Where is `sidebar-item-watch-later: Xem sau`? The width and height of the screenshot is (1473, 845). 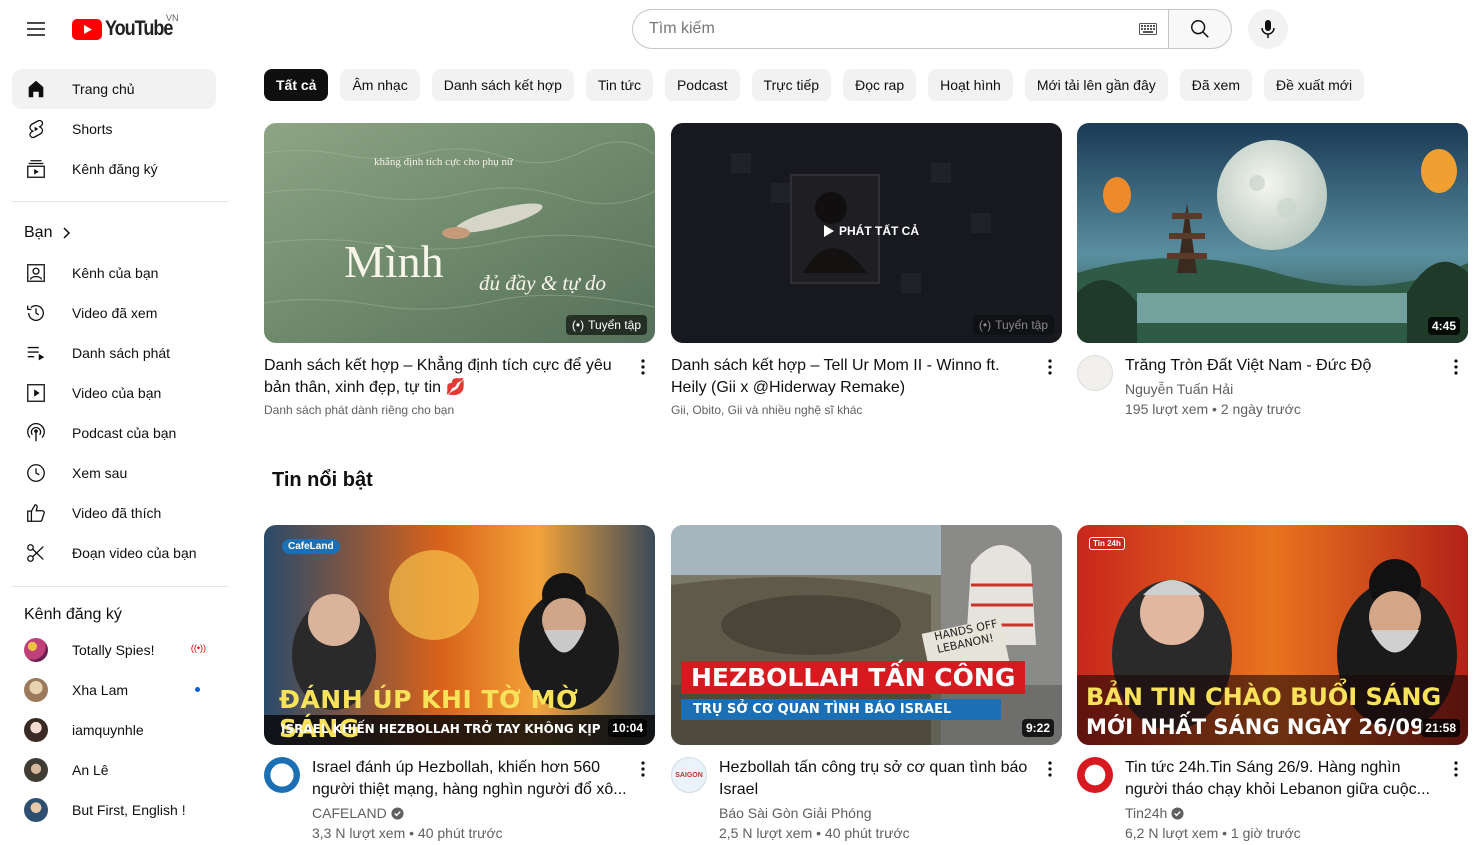 sidebar-item-watch-later: Xem sau is located at coordinates (114, 473).